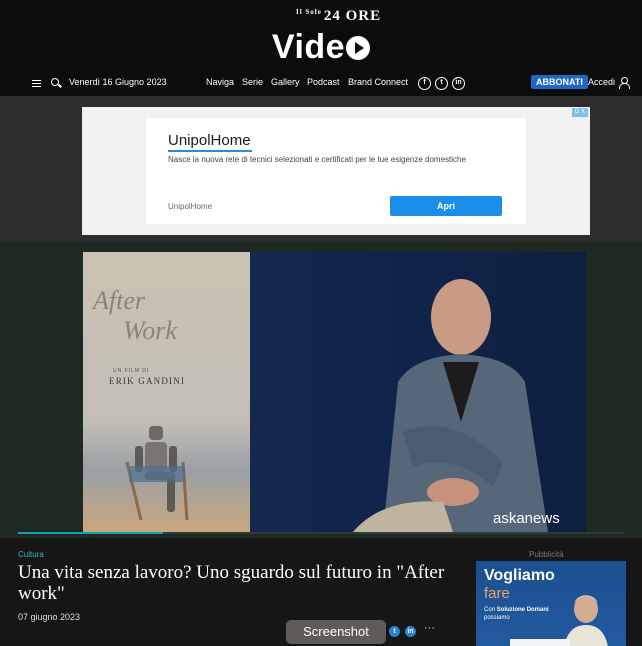 The image size is (642, 646). I want to click on side-ad-subtitle: fare, so click(497, 593).